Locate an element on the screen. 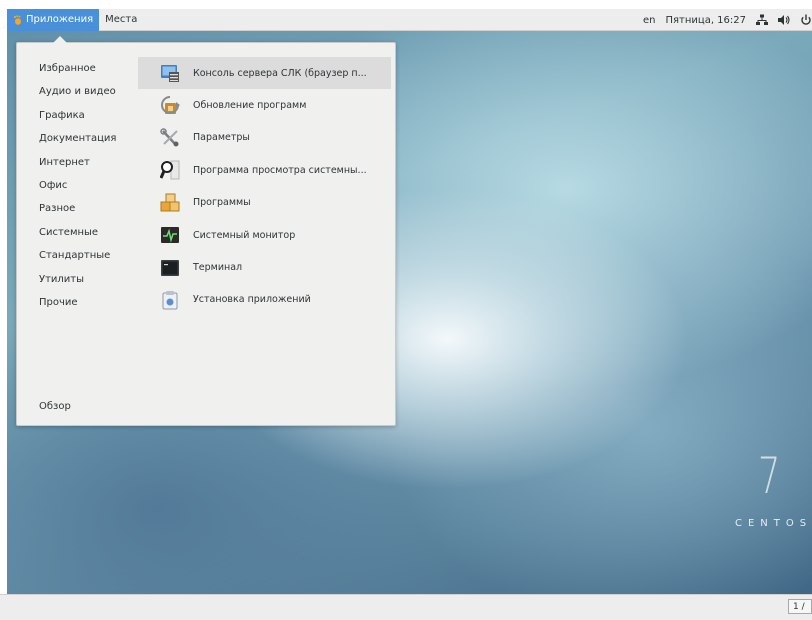 The width and height of the screenshot is (812, 620). applications-menu-button: Приложения is located at coordinates (53, 20).